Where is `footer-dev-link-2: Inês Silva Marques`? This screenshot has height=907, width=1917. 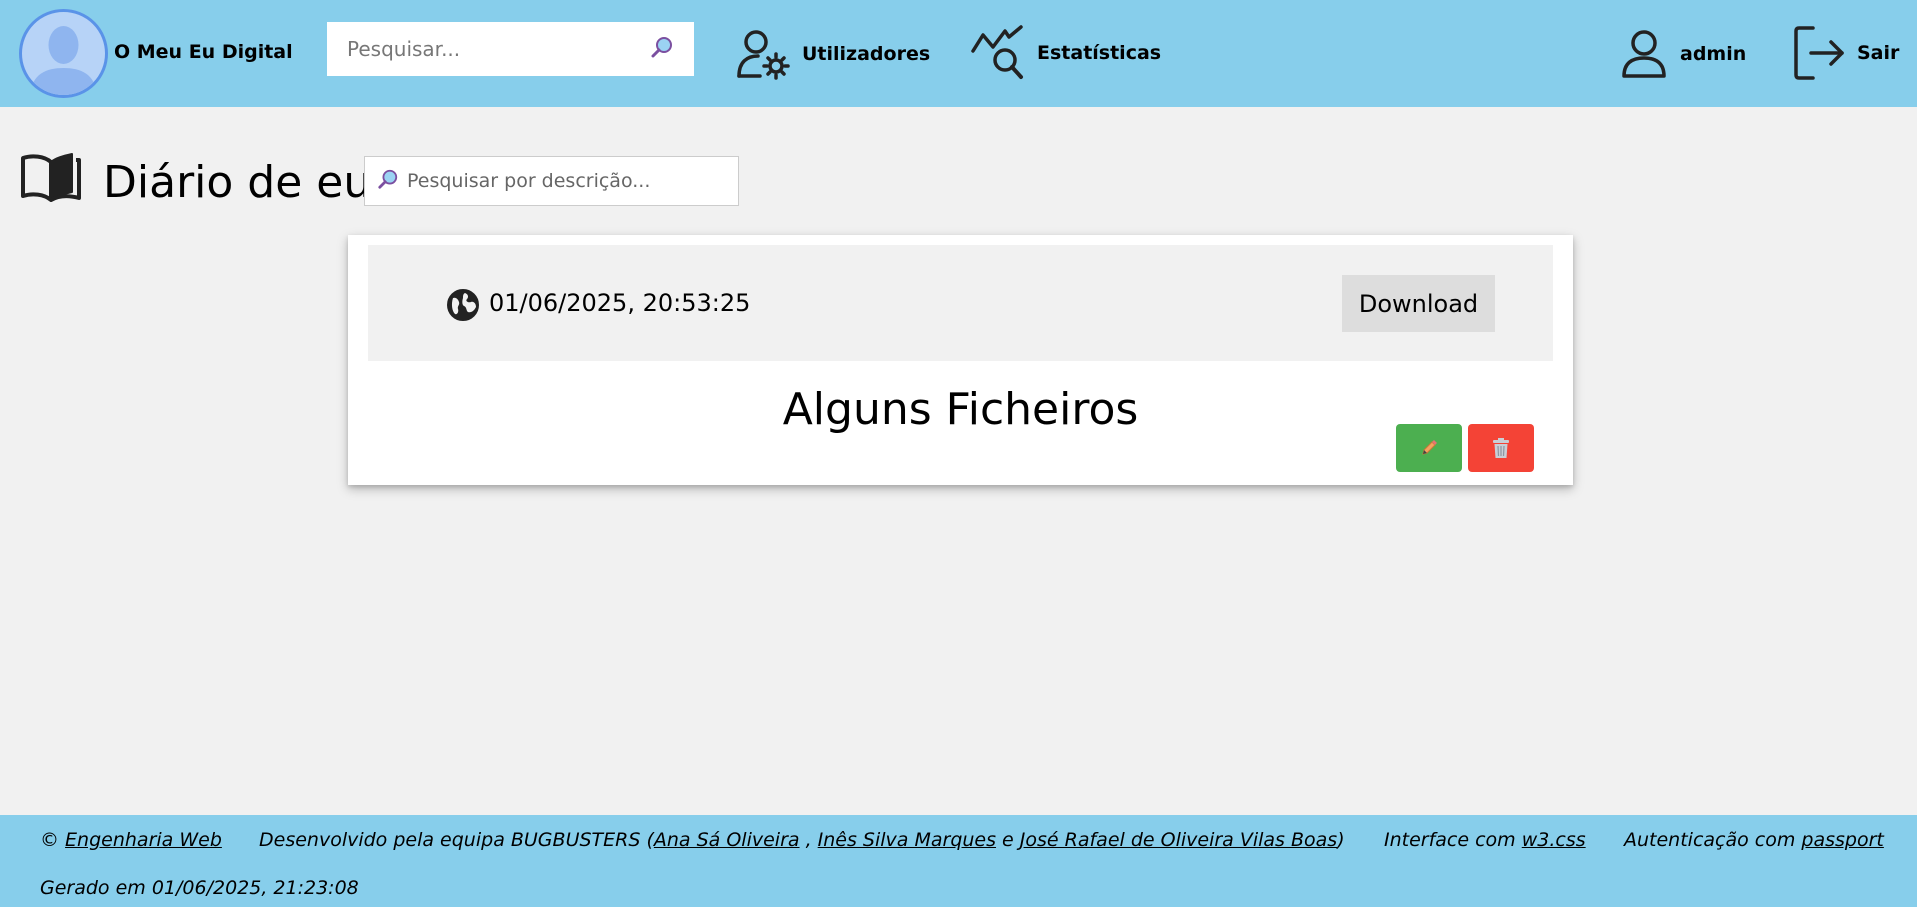 footer-dev-link-2: Inês Silva Marques is located at coordinates (907, 840).